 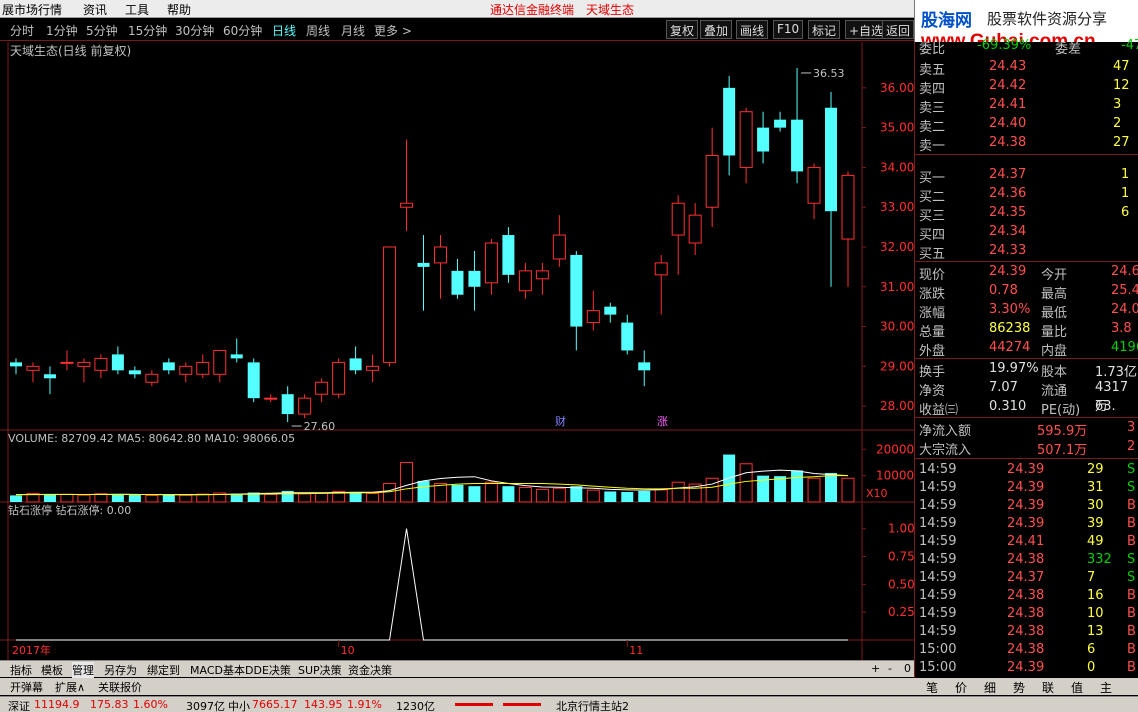 What do you see at coordinates (1007, 174) in the screenshot?
I see `bid-price: 24.37` at bounding box center [1007, 174].